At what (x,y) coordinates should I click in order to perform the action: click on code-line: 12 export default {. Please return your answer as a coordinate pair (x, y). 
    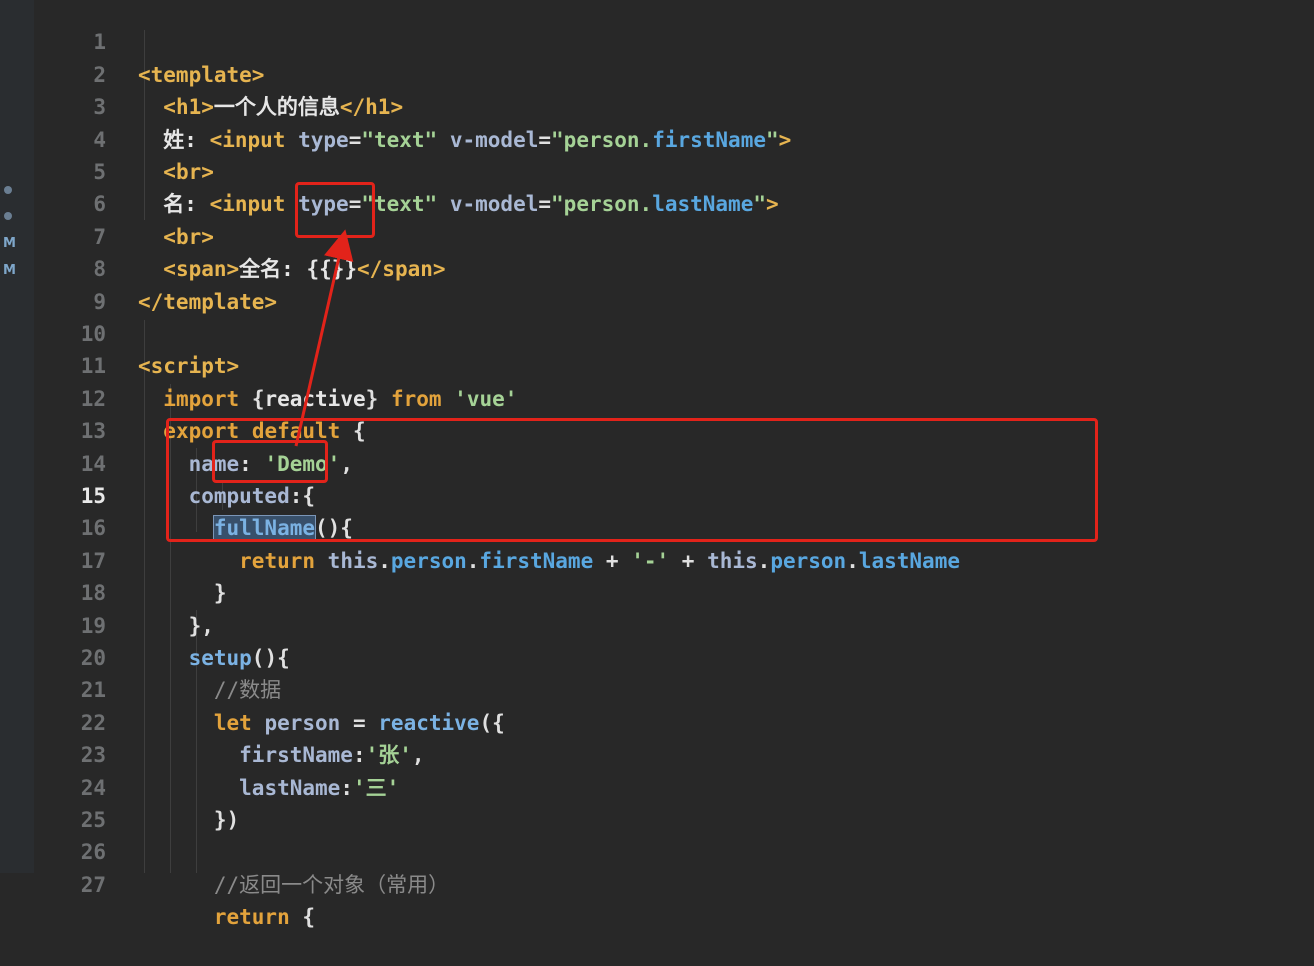
    Looking at the image, I should click on (674, 396).